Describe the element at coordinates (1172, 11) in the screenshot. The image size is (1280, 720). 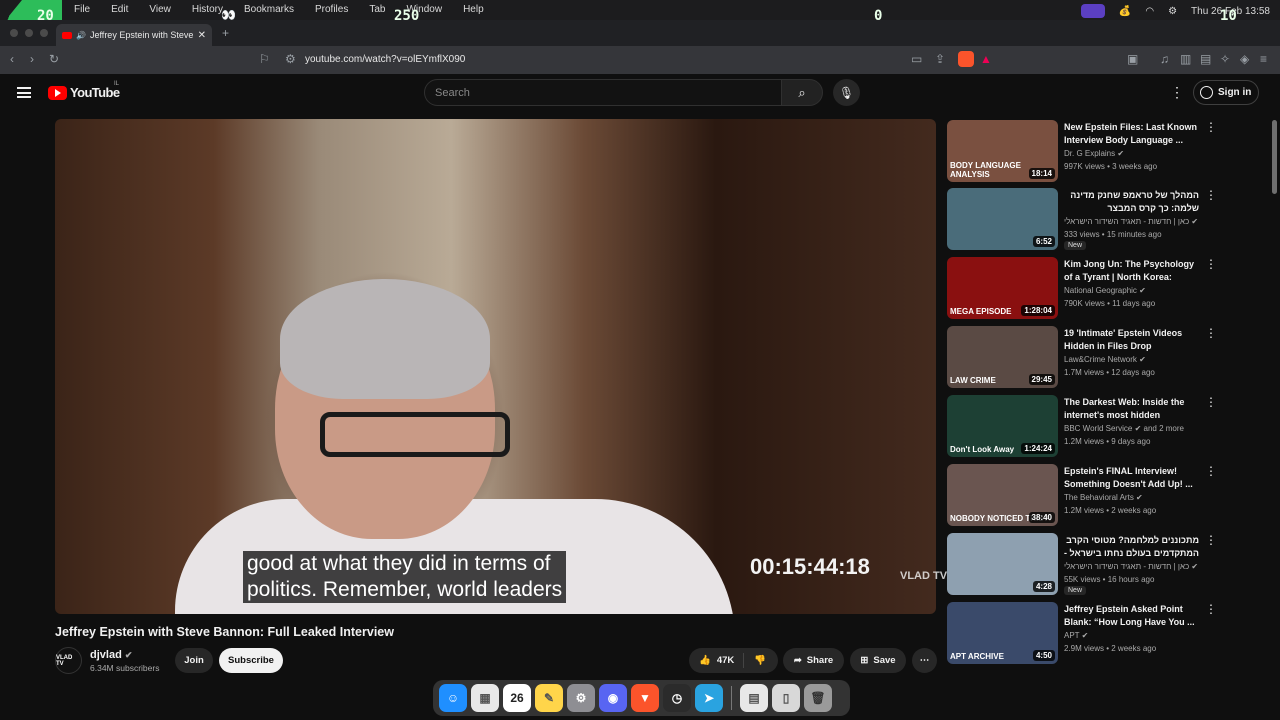
I see `control-center-icon: ⚙` at that location.